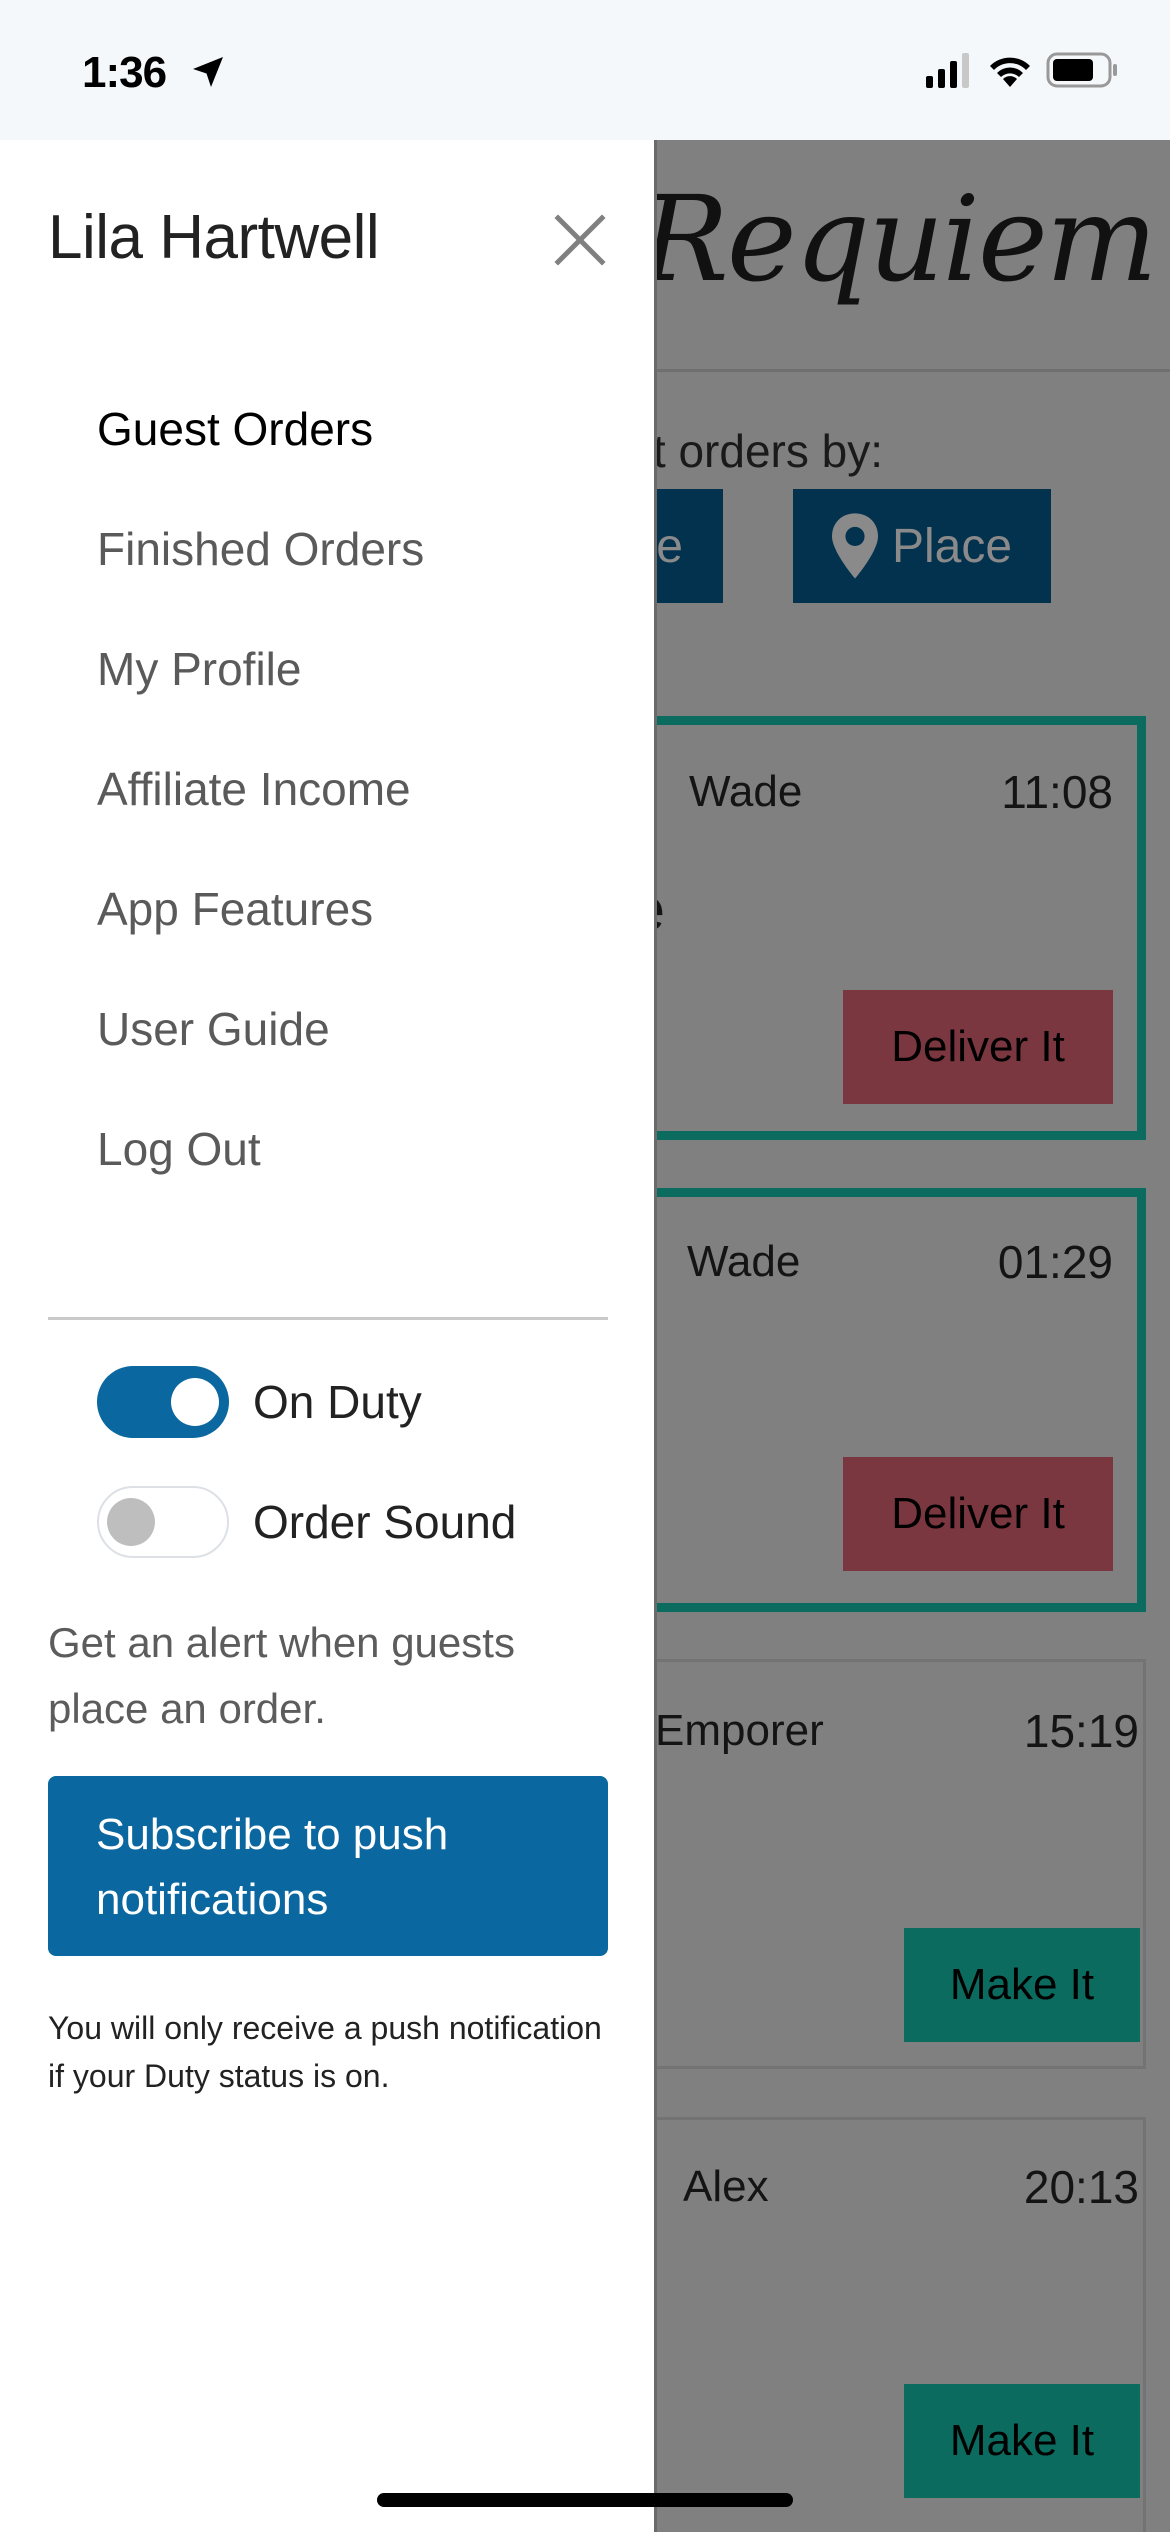 The image size is (1170, 2532). What do you see at coordinates (124, 72) in the screenshot?
I see `status-time: 1:36` at bounding box center [124, 72].